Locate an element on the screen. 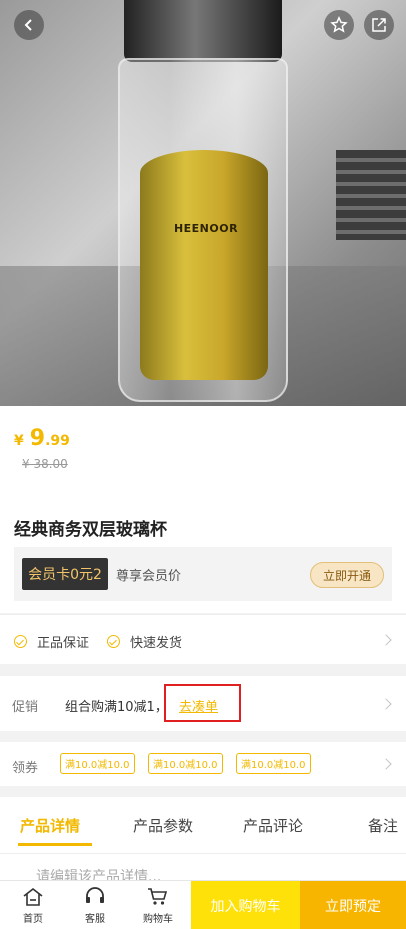  share-button is located at coordinates (379, 25).